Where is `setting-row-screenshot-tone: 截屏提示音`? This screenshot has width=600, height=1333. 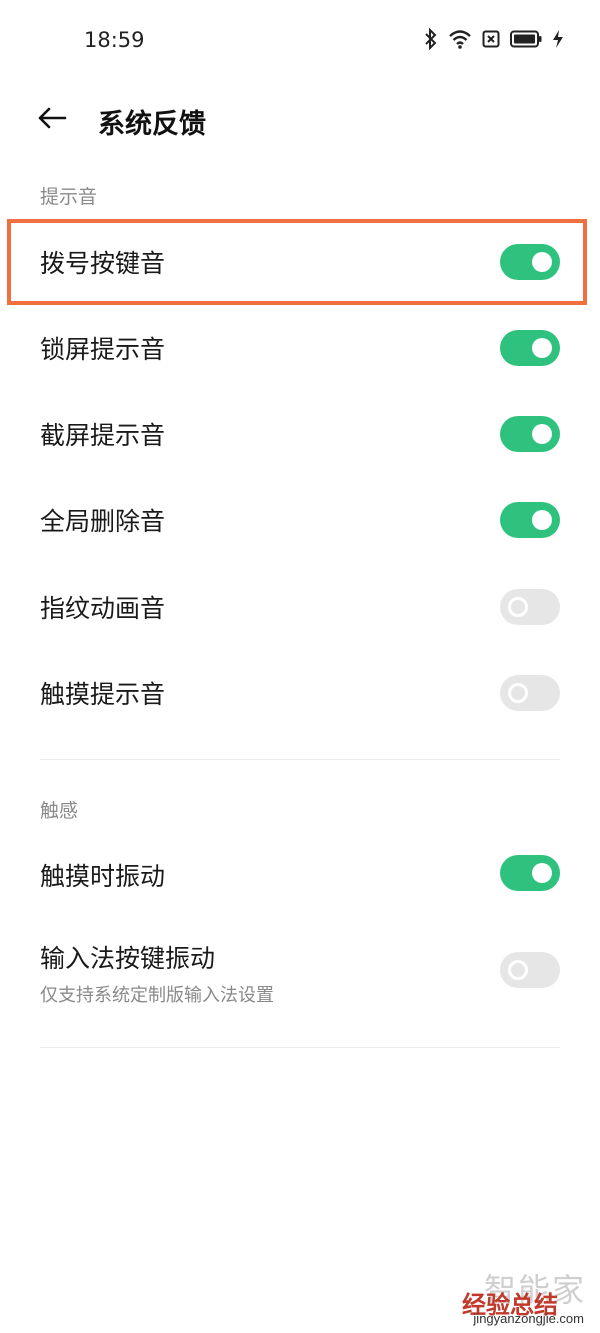 setting-row-screenshot-tone: 截屏提示音 is located at coordinates (300, 434).